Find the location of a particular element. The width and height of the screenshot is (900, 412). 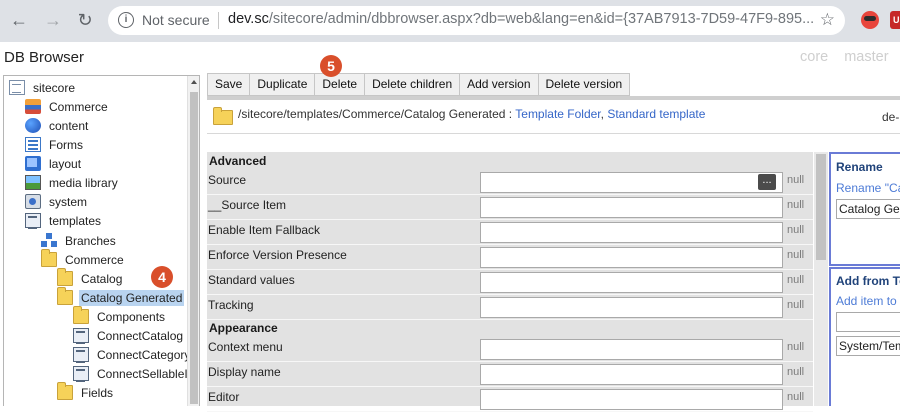

field-row-editor: Editor null is located at coordinates (510, 399).